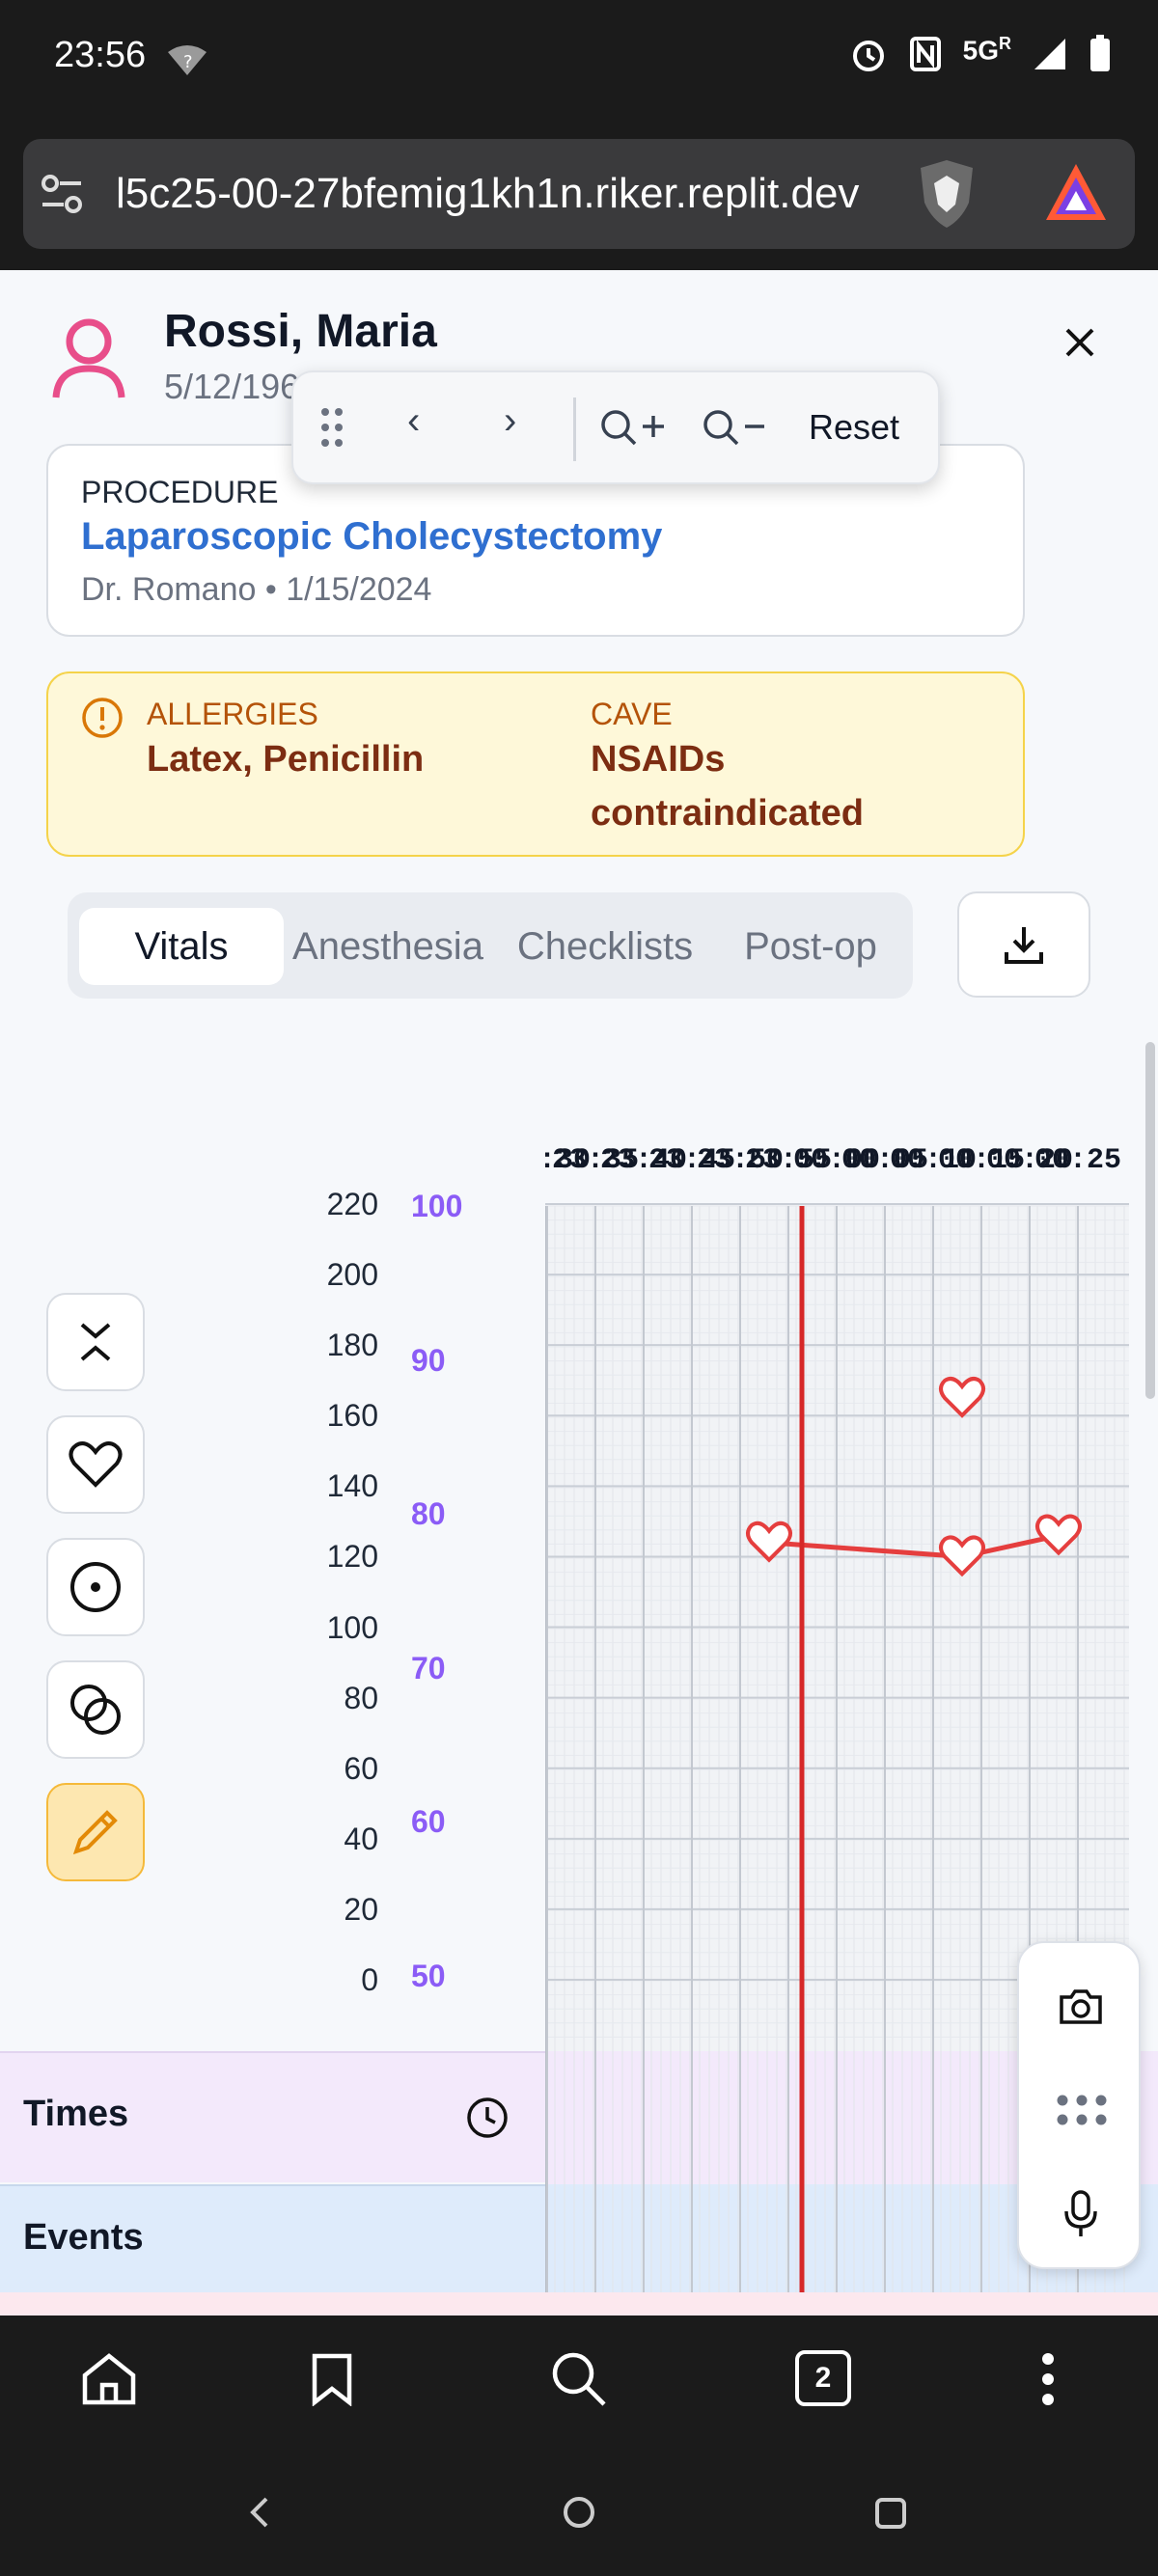  I want to click on next-row-strip, so click(579, 2304).